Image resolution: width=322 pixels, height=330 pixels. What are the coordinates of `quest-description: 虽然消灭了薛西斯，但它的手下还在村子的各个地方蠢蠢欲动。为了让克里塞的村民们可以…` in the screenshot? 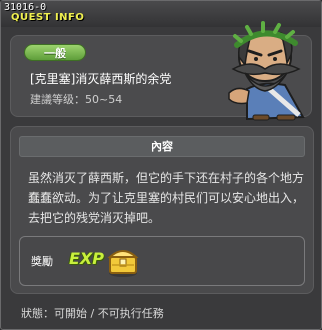 It's located at (166, 198).